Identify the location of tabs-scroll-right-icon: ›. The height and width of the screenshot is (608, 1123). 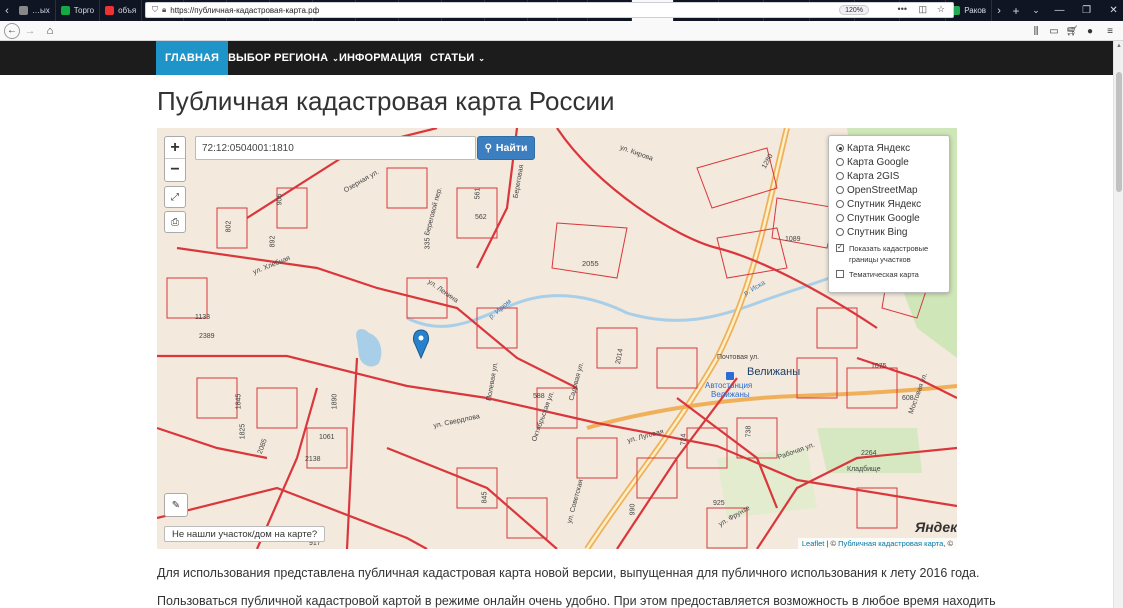
(999, 10).